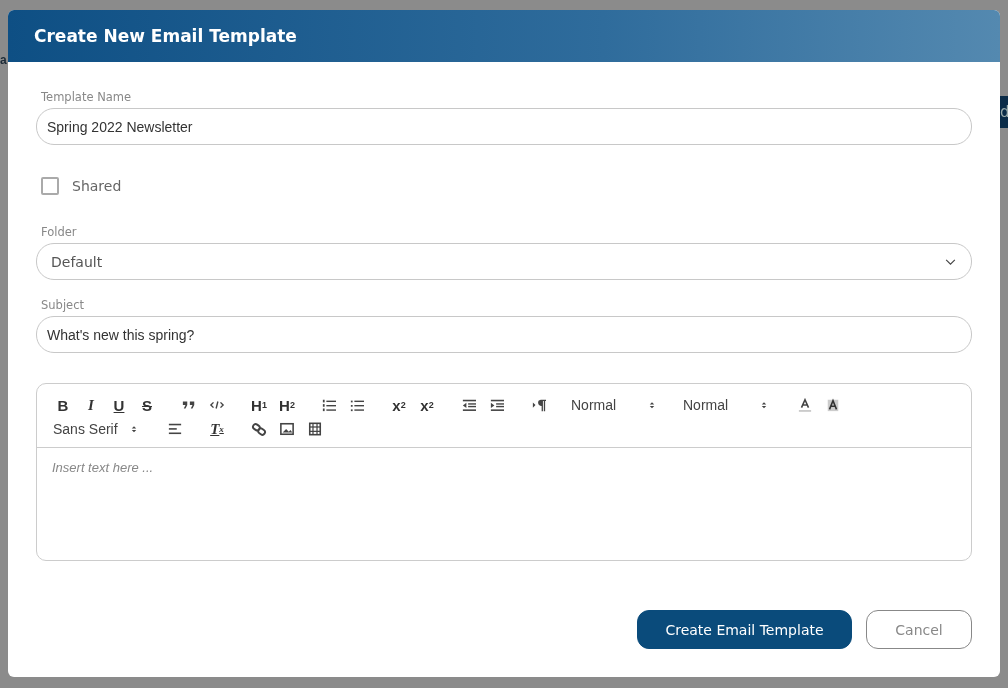  I want to click on bold-button: B, so click(63, 405).